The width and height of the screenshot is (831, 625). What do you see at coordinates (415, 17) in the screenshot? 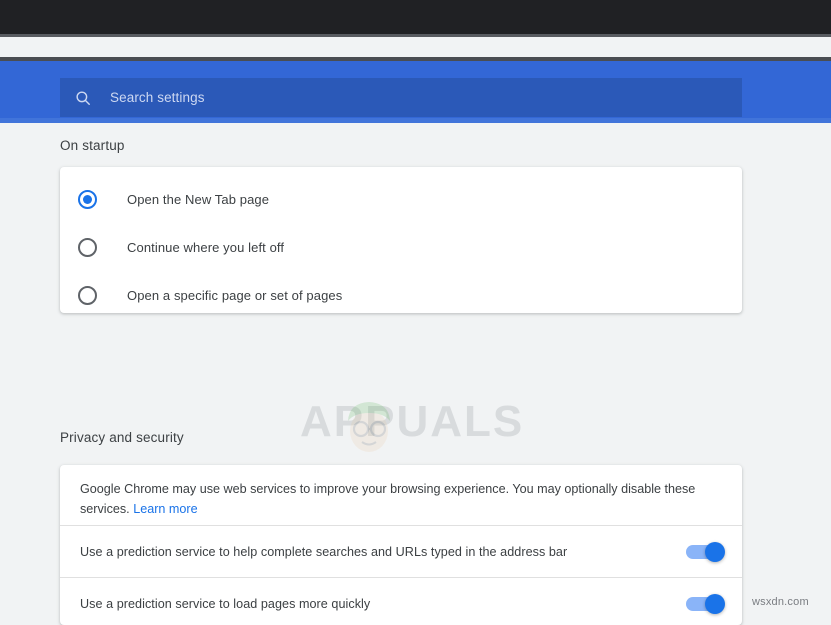
I see `browser-title-bar` at bounding box center [415, 17].